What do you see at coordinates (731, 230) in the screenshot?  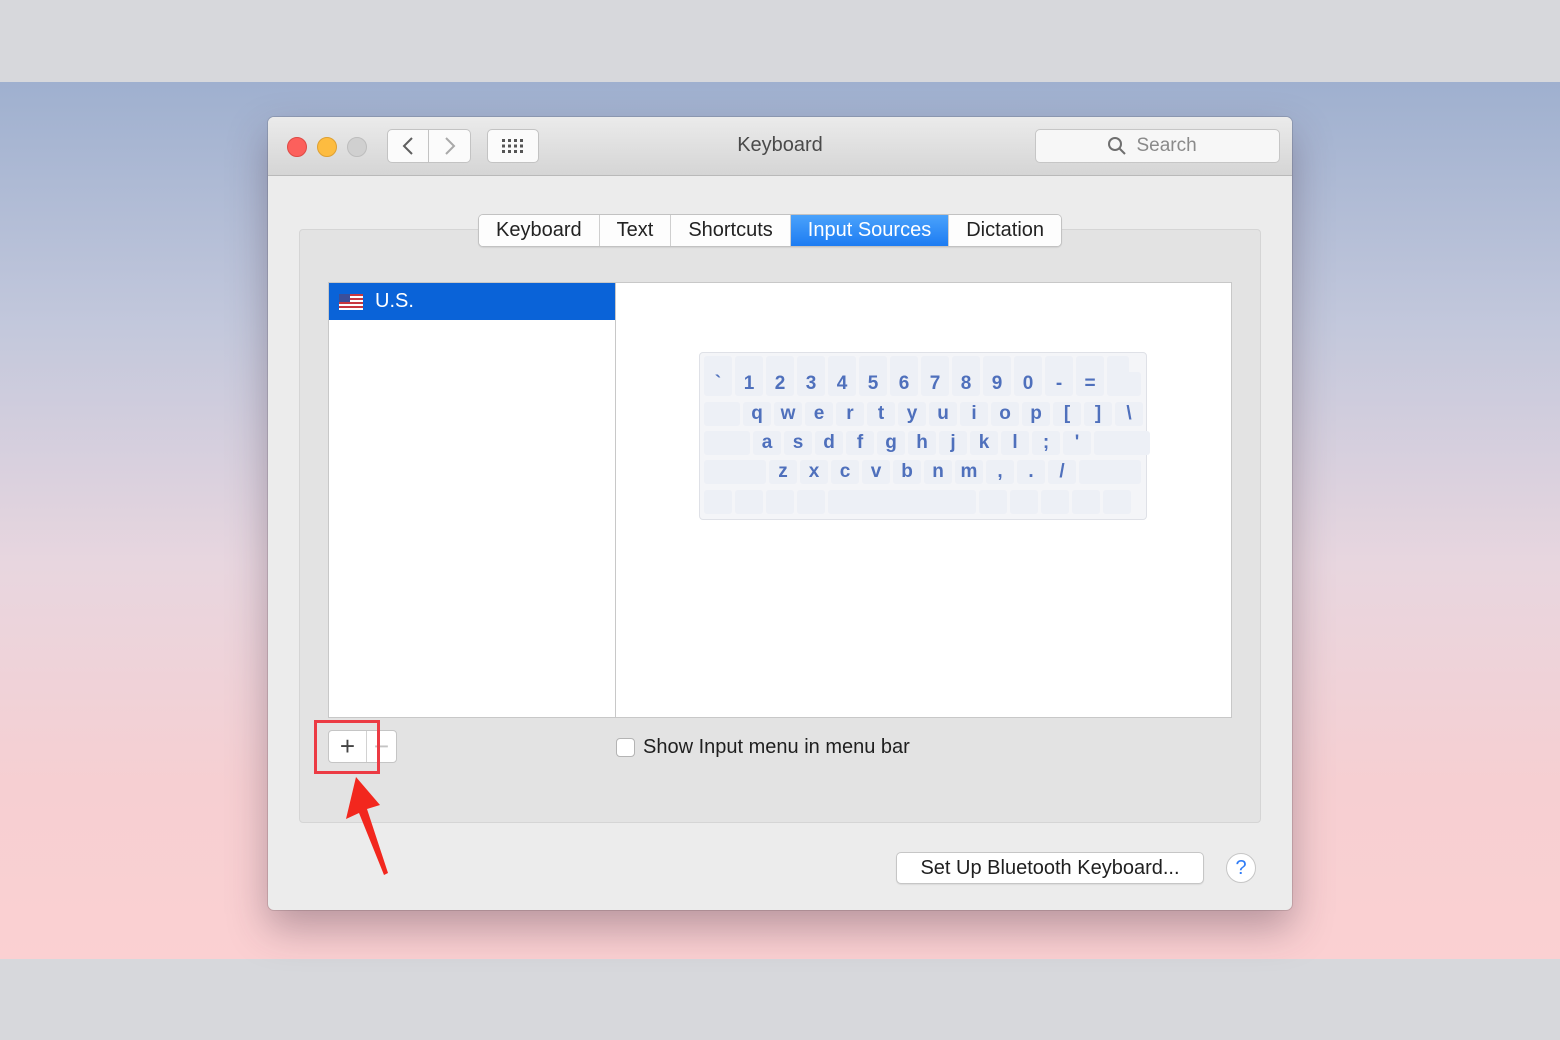 I see `tab-shortcuts: Shortcuts` at bounding box center [731, 230].